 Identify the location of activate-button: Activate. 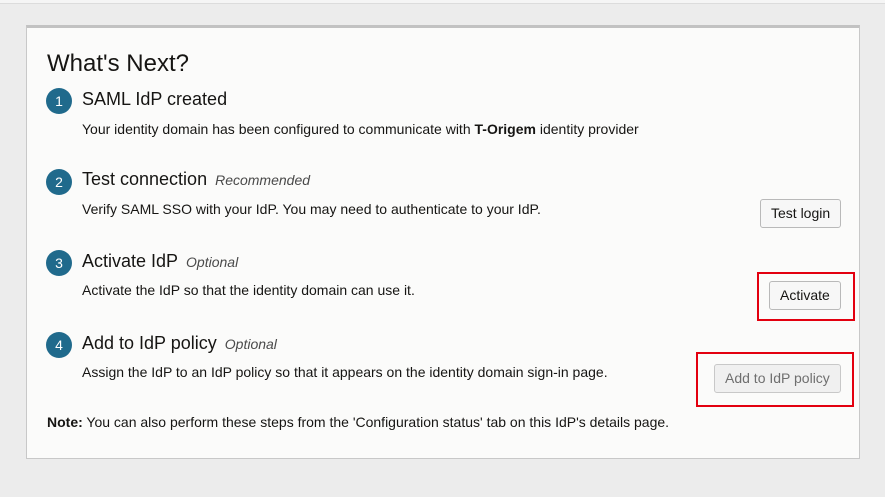
(805, 295).